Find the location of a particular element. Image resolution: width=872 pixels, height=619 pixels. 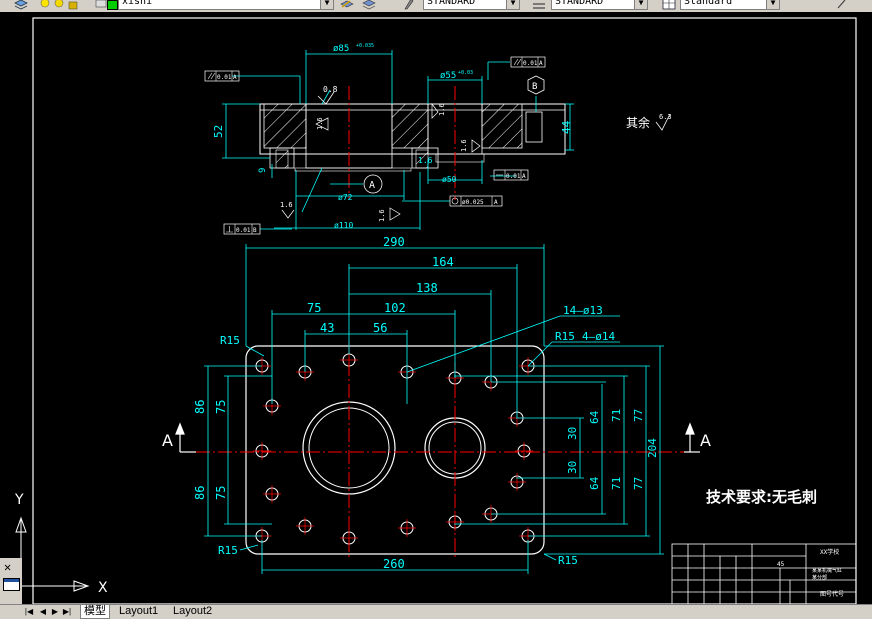

tol-flat-ref: A is located at coordinates (524, 176).